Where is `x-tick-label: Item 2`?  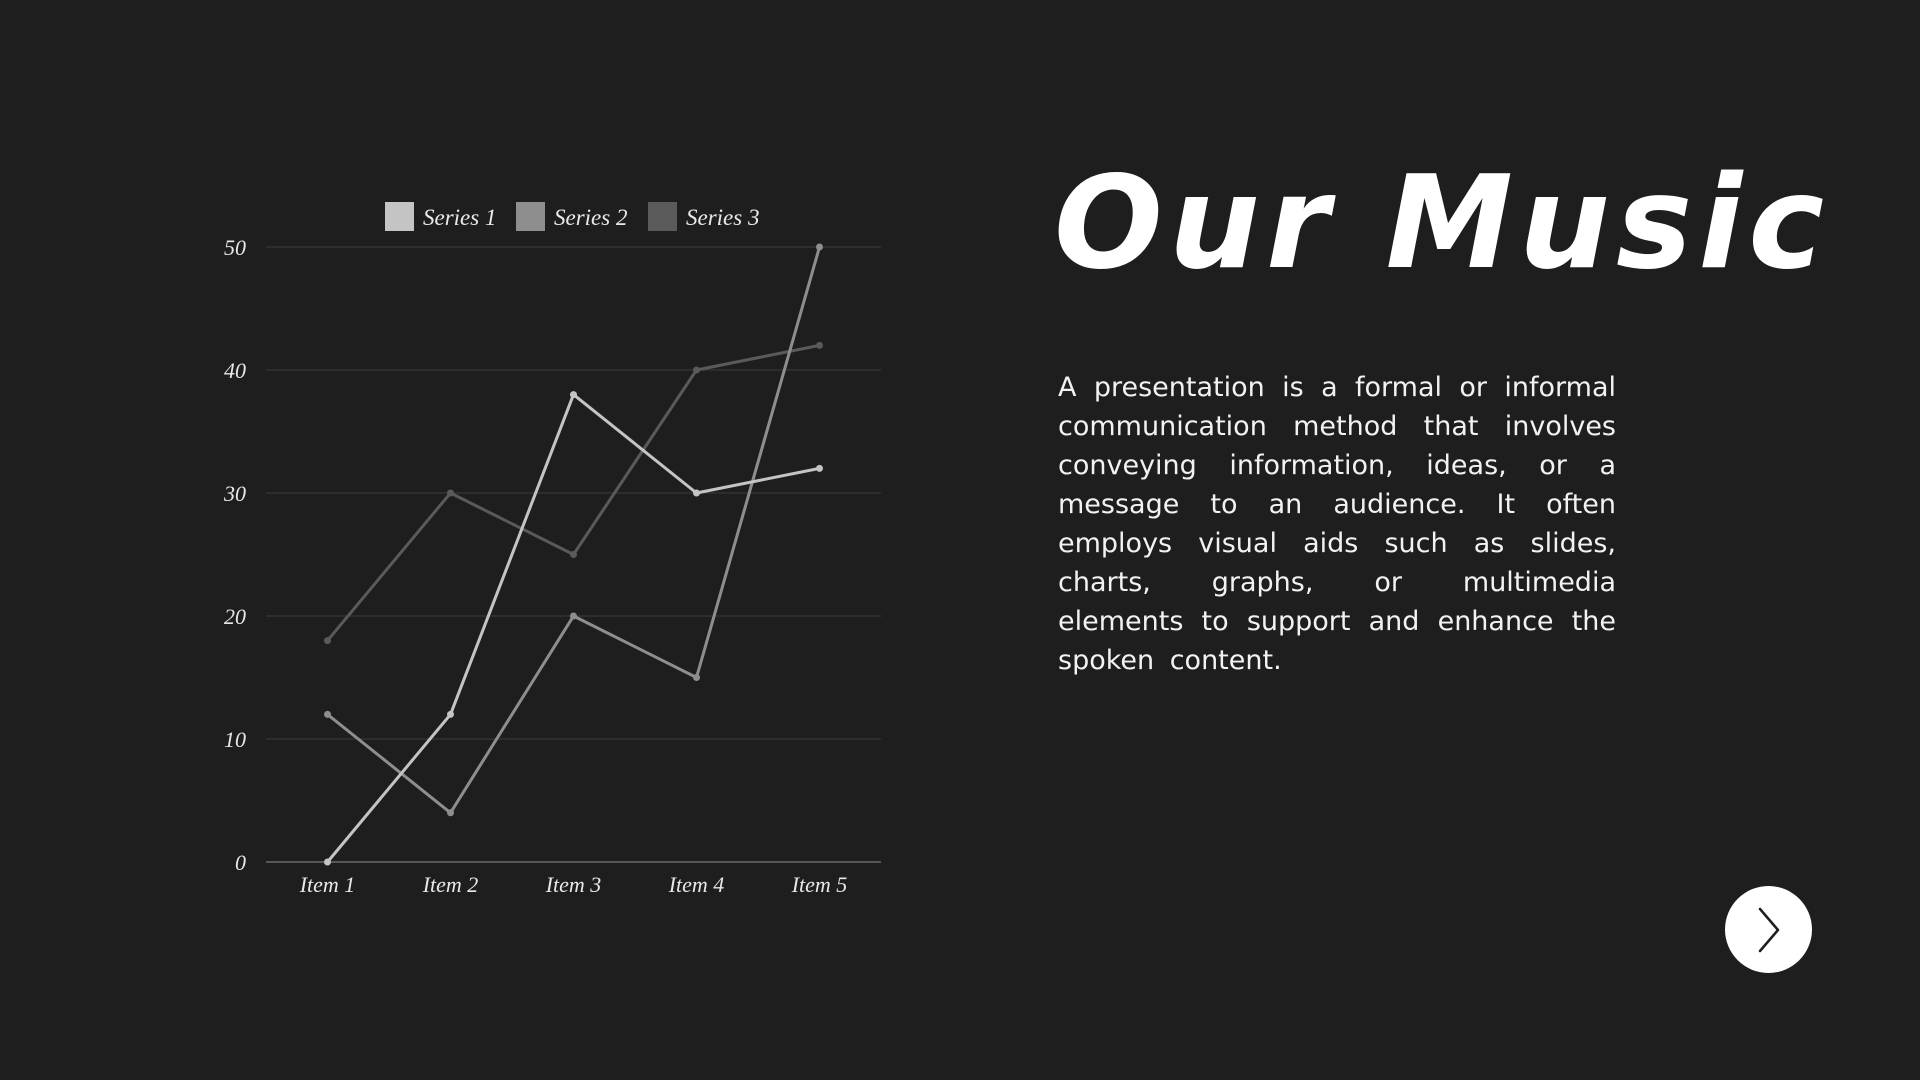
x-tick-label: Item 2 is located at coordinates (450, 884).